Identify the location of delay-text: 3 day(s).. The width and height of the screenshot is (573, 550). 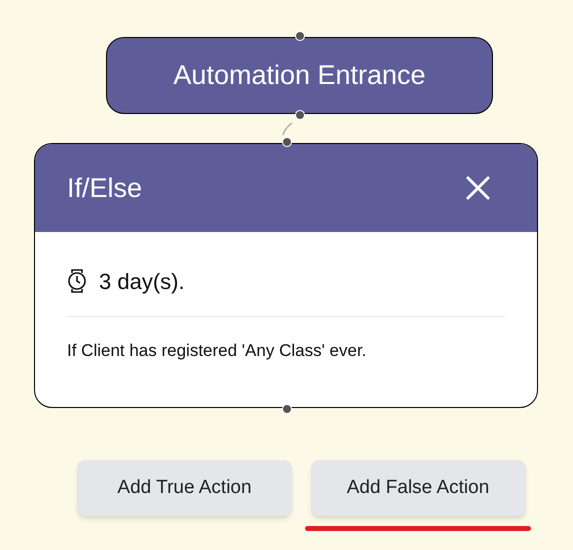
(142, 282).